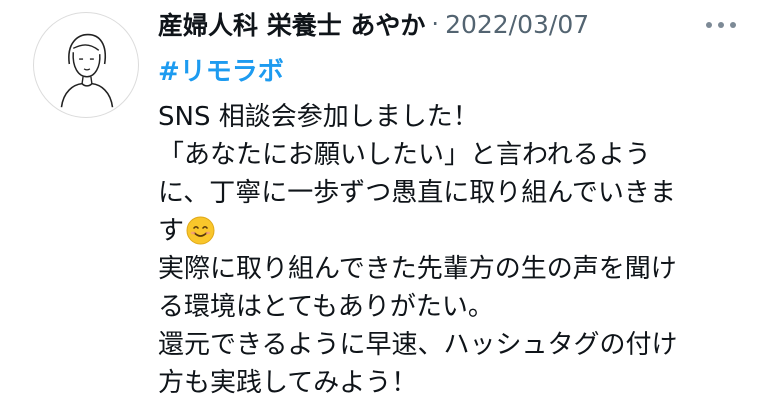  I want to click on tweet-text-fragment: す, so click(171, 231).